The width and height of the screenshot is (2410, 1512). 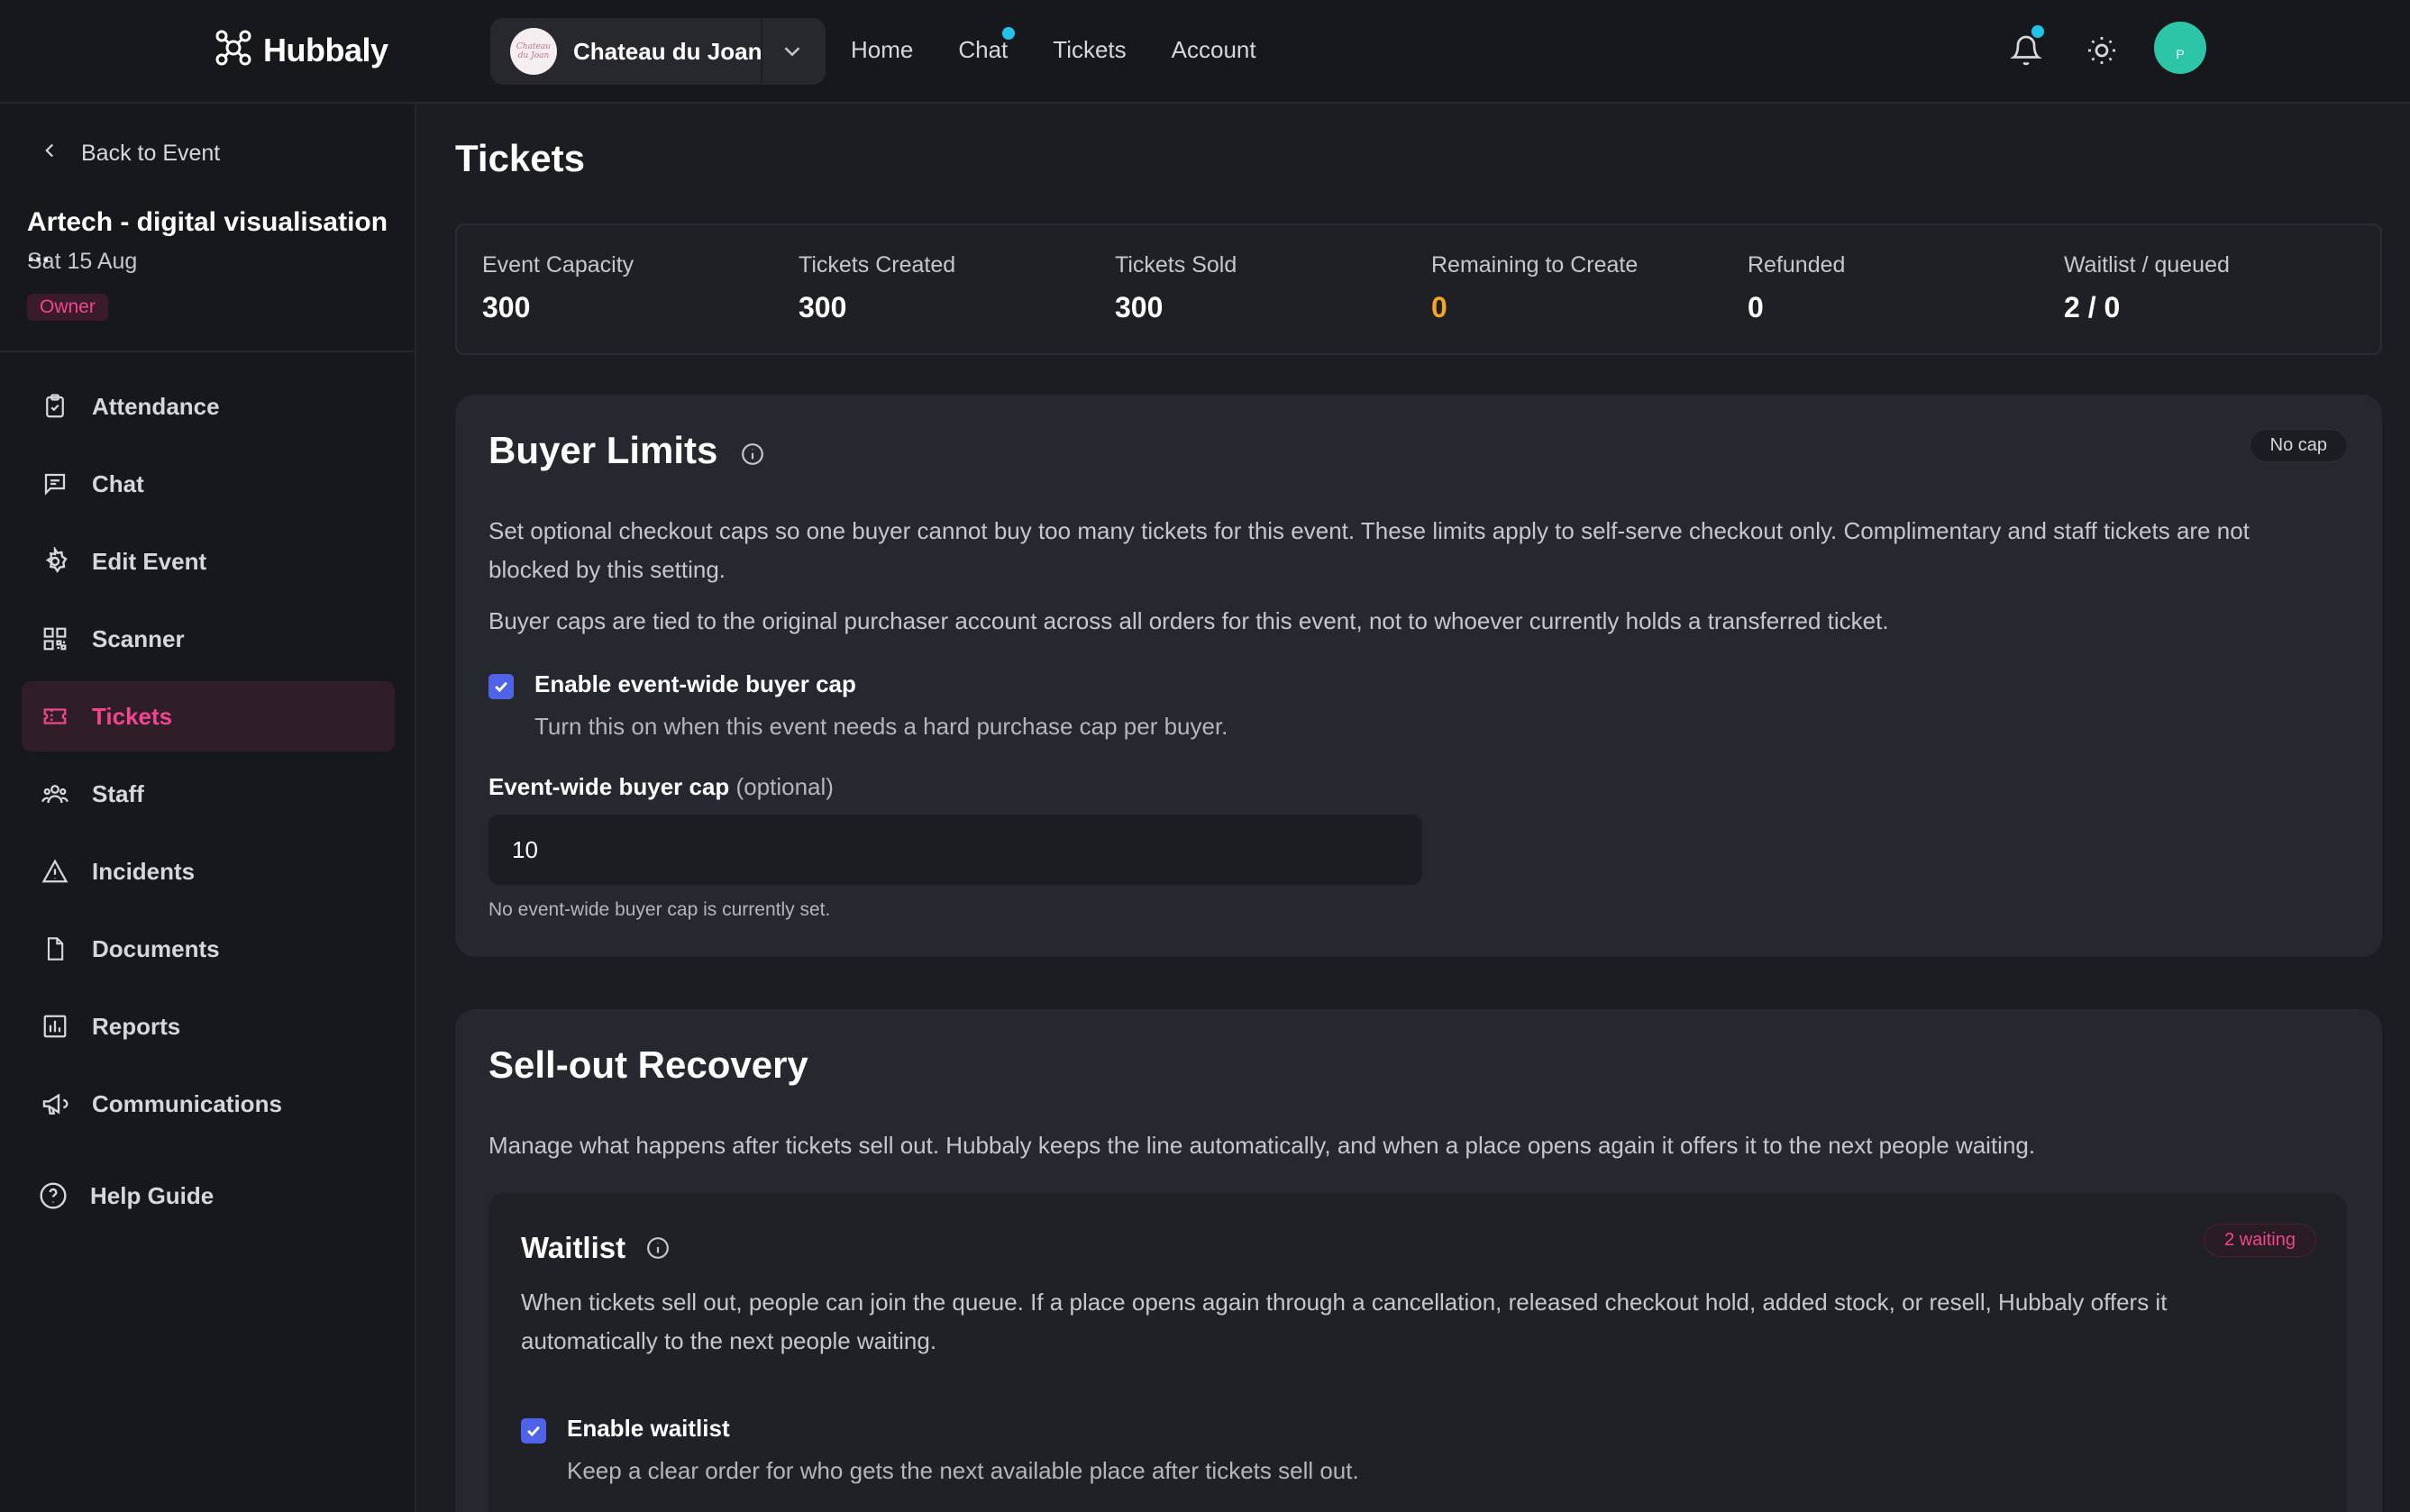 I want to click on sidebar-item-tickets: Tickets, so click(x=209, y=716).